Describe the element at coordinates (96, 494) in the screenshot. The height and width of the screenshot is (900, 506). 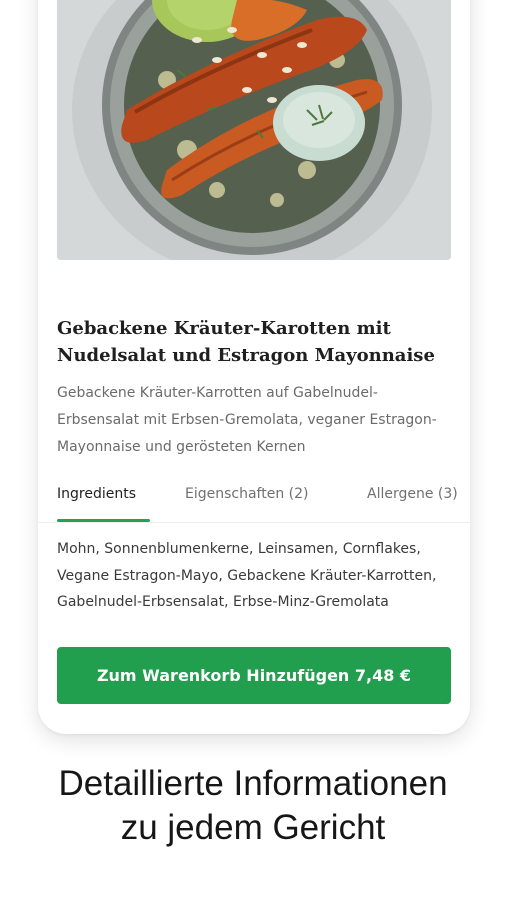
I see `tab-ingredients: Ingredients` at that location.